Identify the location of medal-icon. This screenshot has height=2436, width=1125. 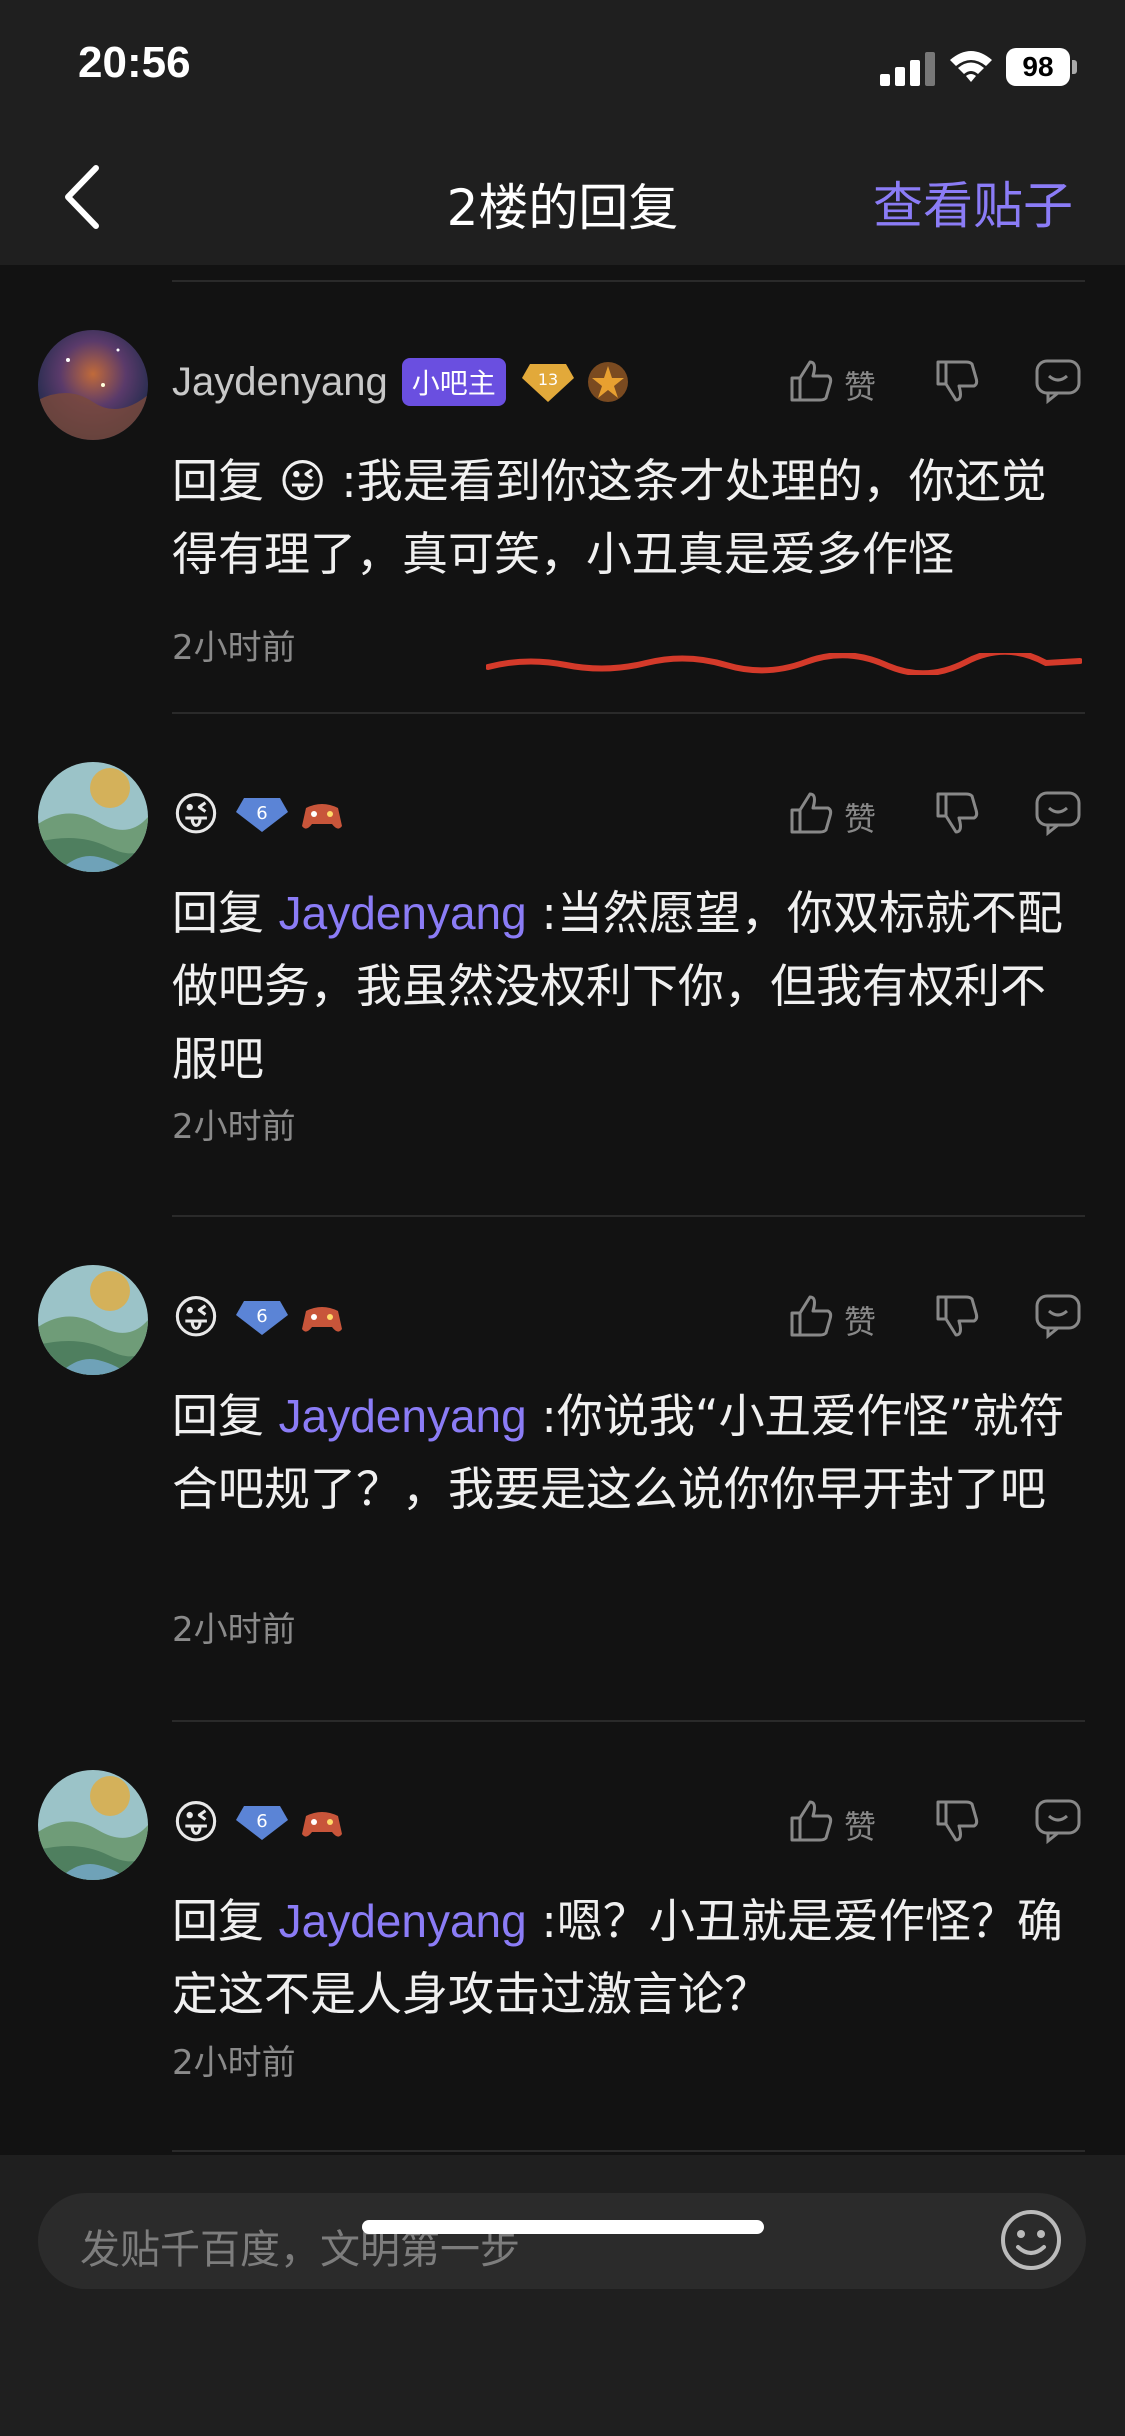
(607, 382).